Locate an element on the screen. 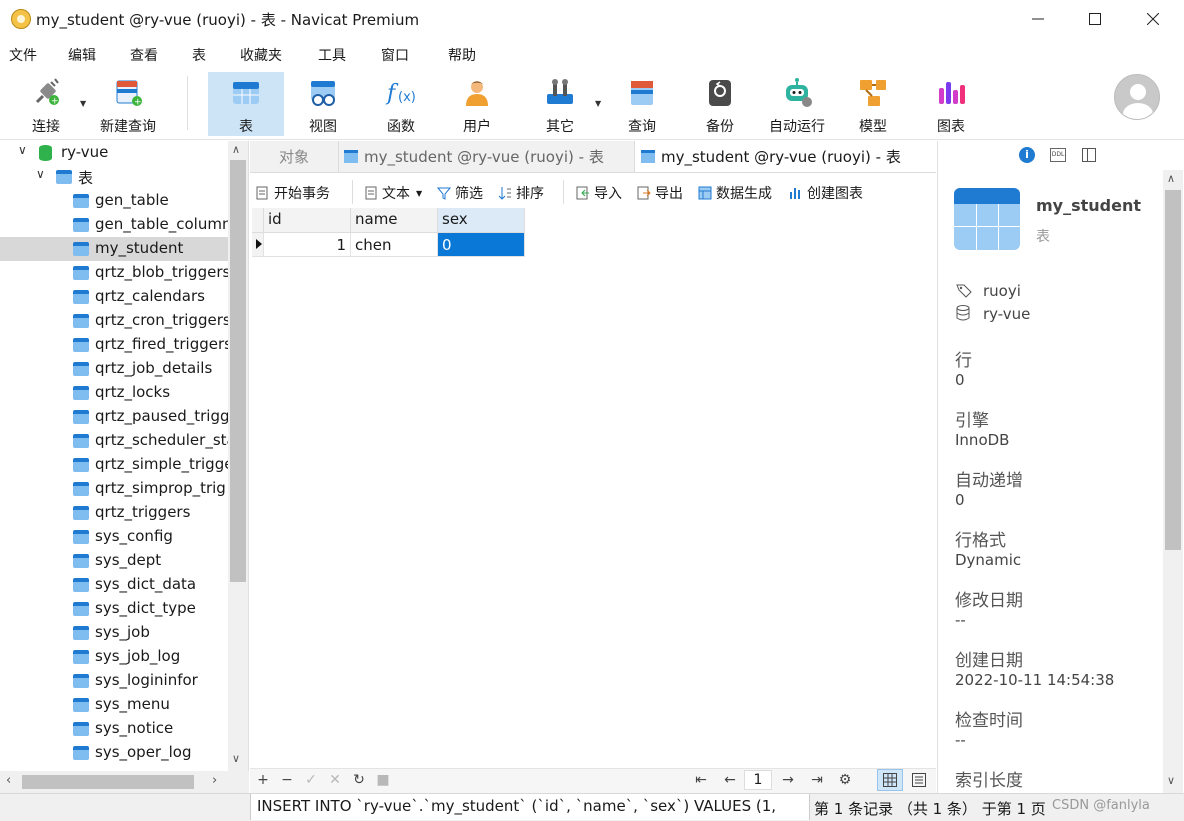 The image size is (1184, 821). menu-tools: 工具 is located at coordinates (332, 55).